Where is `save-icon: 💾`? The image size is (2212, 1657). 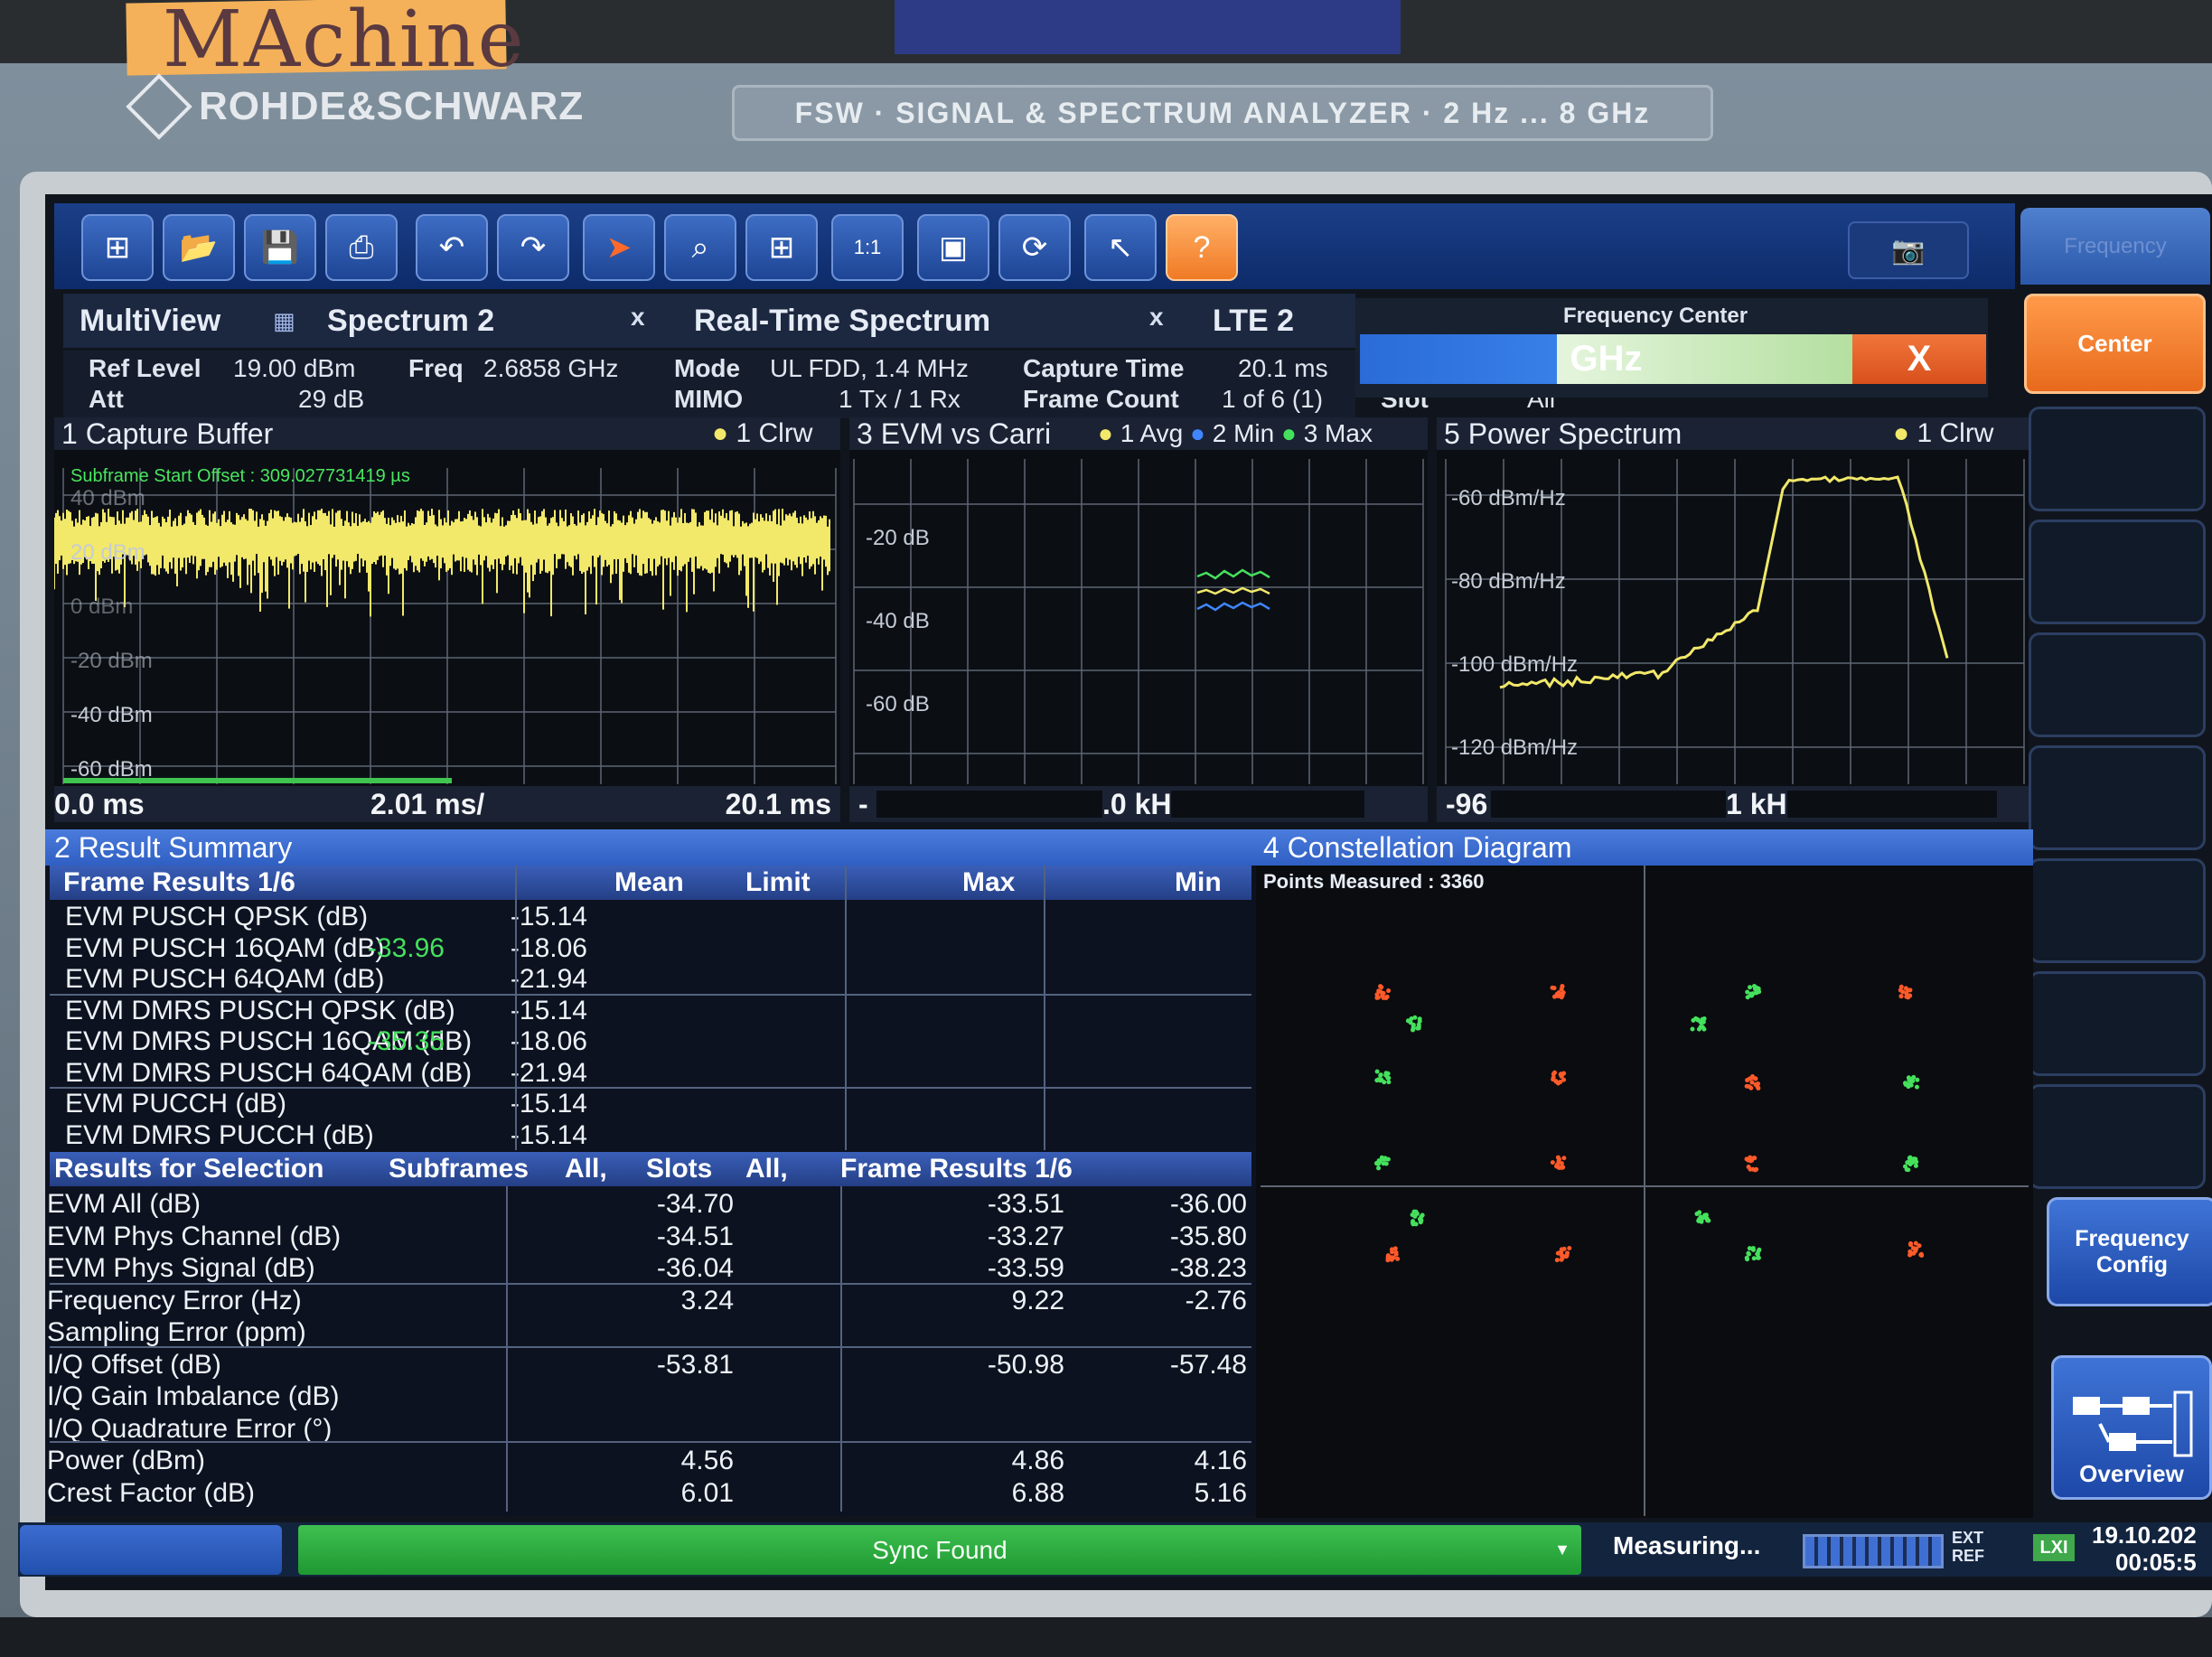
save-icon: 💾 is located at coordinates (280, 247).